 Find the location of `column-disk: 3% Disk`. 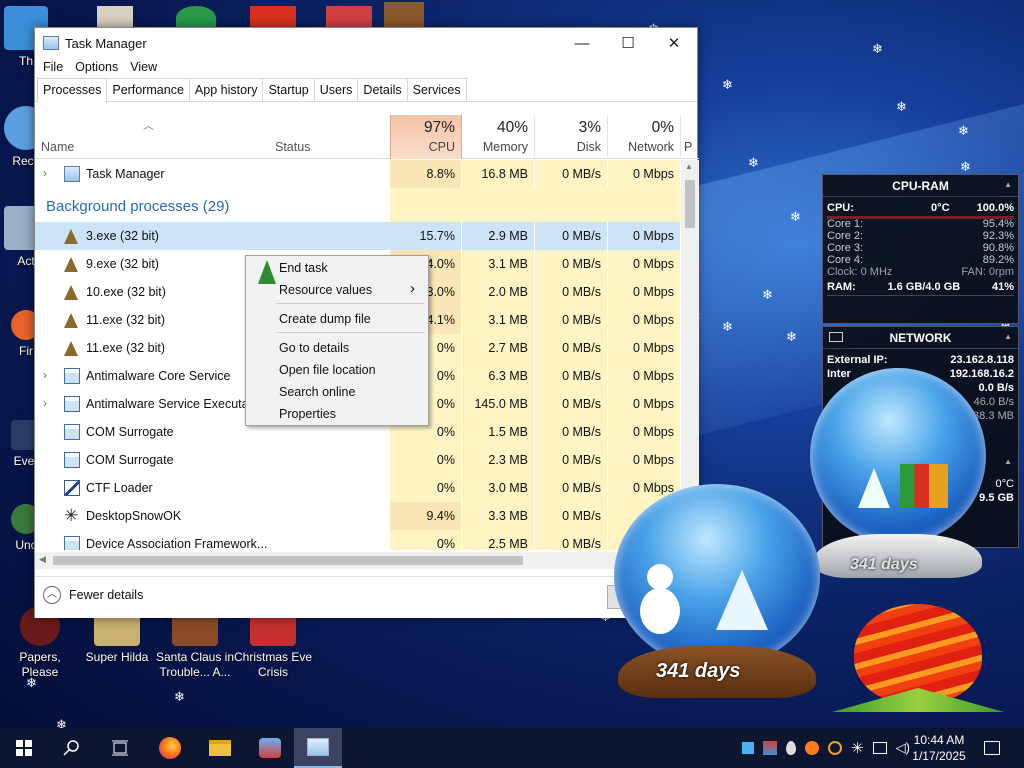

column-disk: 3% Disk is located at coordinates (571, 137).